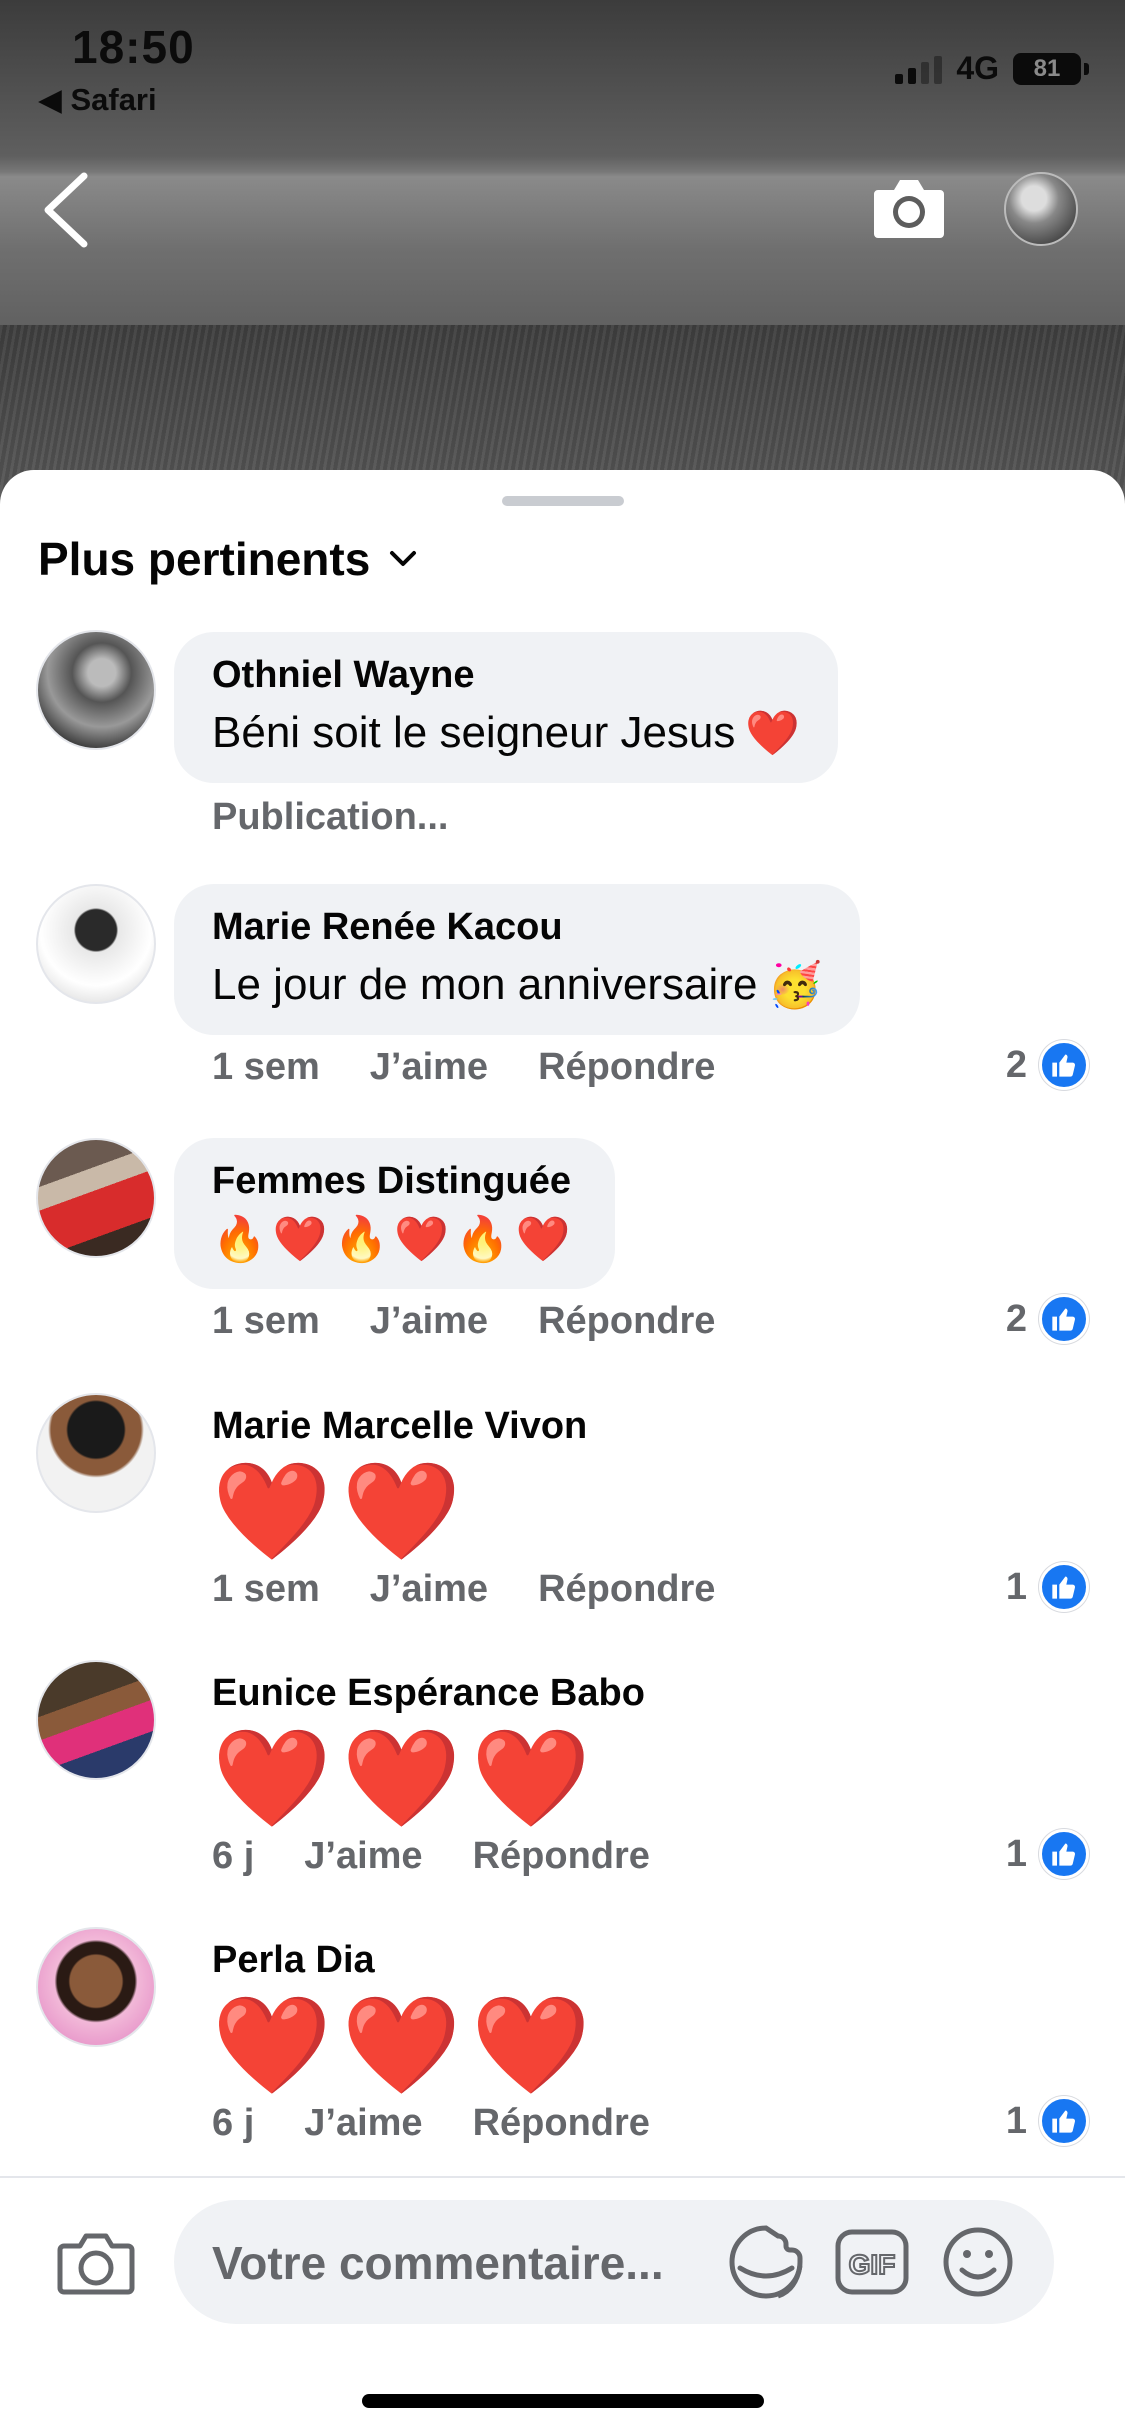 The image size is (1125, 2436). I want to click on comment-content: Marie Marcelle Vivon ❤️❤️, so click(399, 1486).